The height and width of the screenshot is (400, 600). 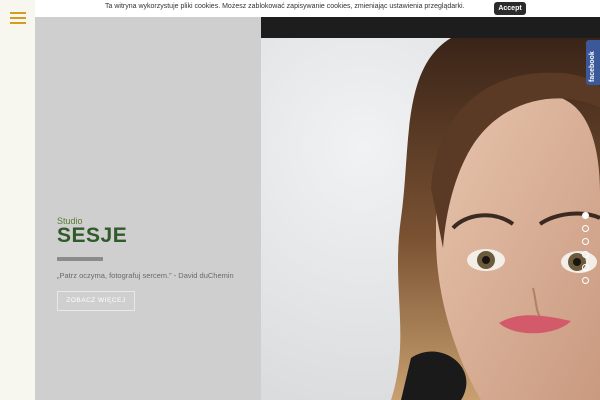 I want to click on hamburger-menu-icon, so click(x=18, y=18).